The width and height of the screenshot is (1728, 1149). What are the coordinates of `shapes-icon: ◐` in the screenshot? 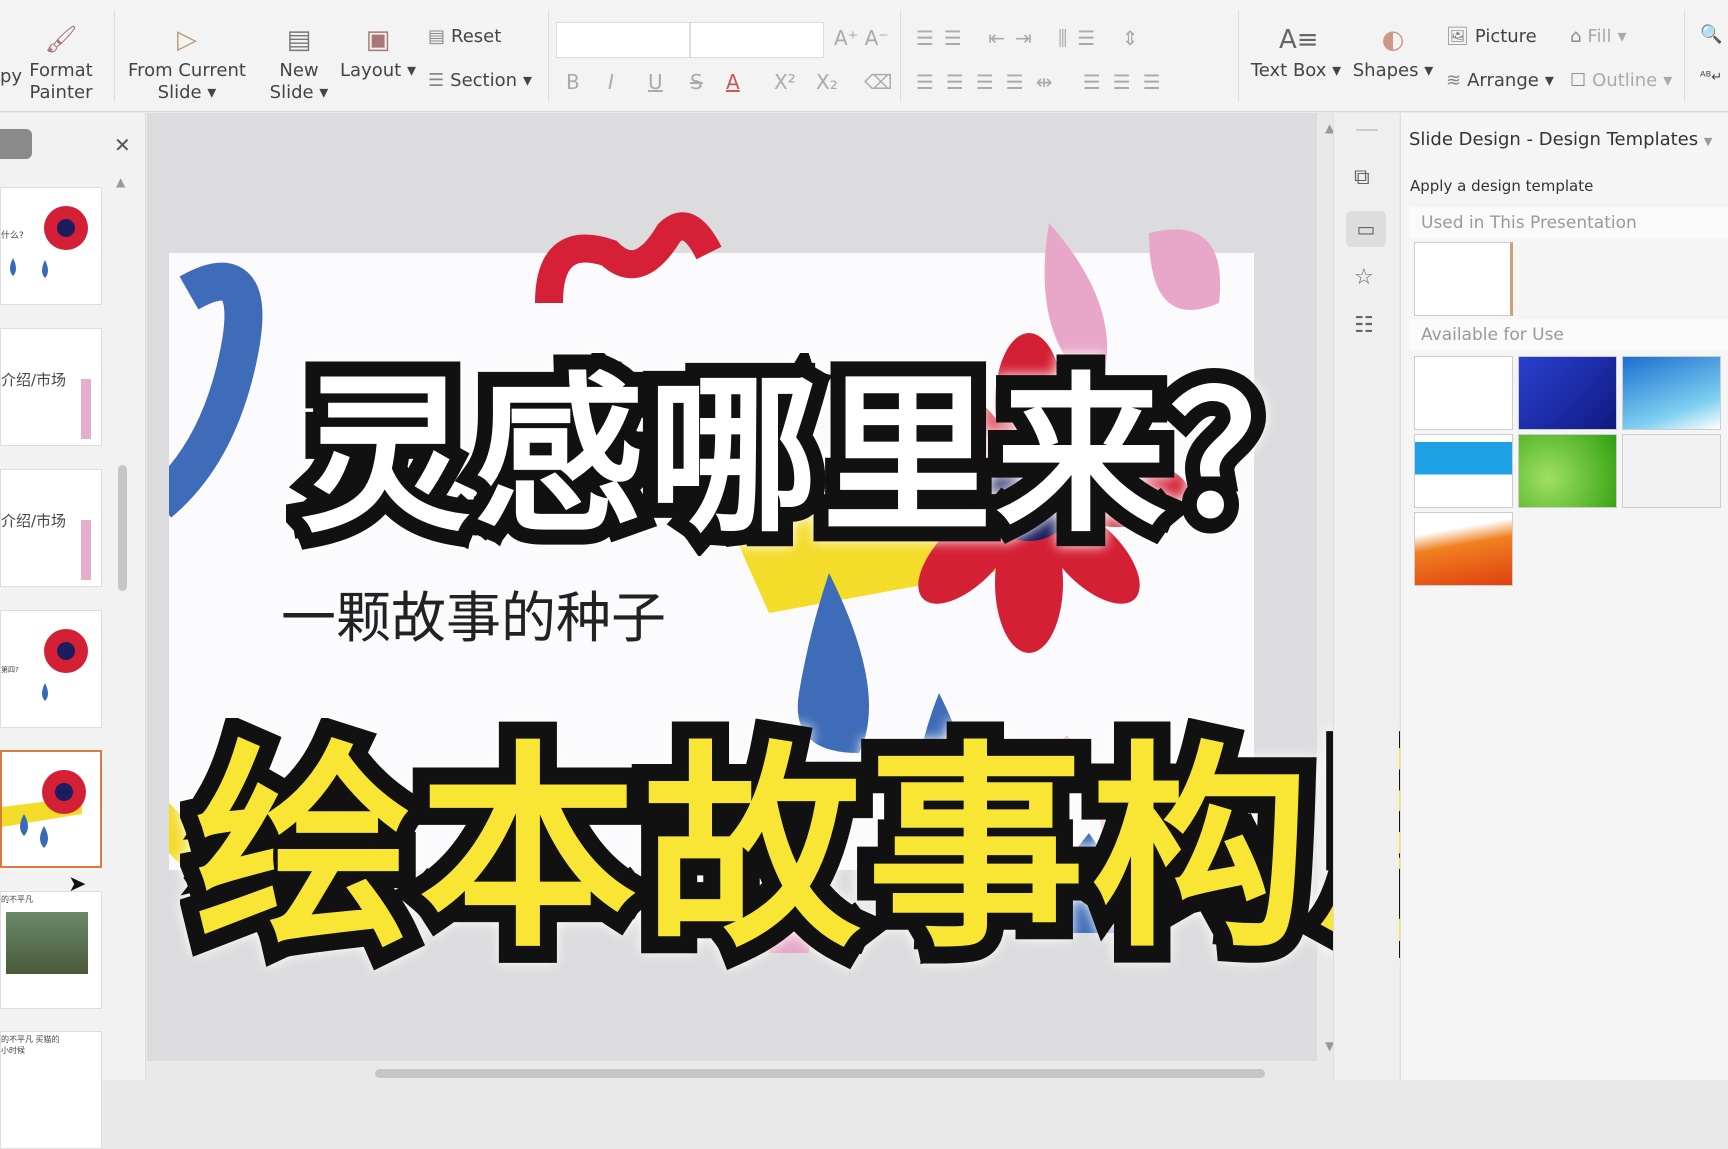 It's located at (1393, 40).